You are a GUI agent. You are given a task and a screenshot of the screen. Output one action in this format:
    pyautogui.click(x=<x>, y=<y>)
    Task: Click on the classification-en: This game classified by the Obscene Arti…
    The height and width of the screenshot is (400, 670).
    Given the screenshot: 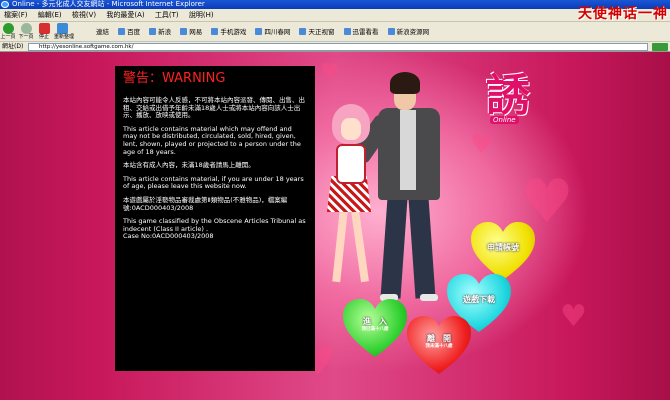 What is the action you would take?
    pyautogui.click(x=214, y=225)
    